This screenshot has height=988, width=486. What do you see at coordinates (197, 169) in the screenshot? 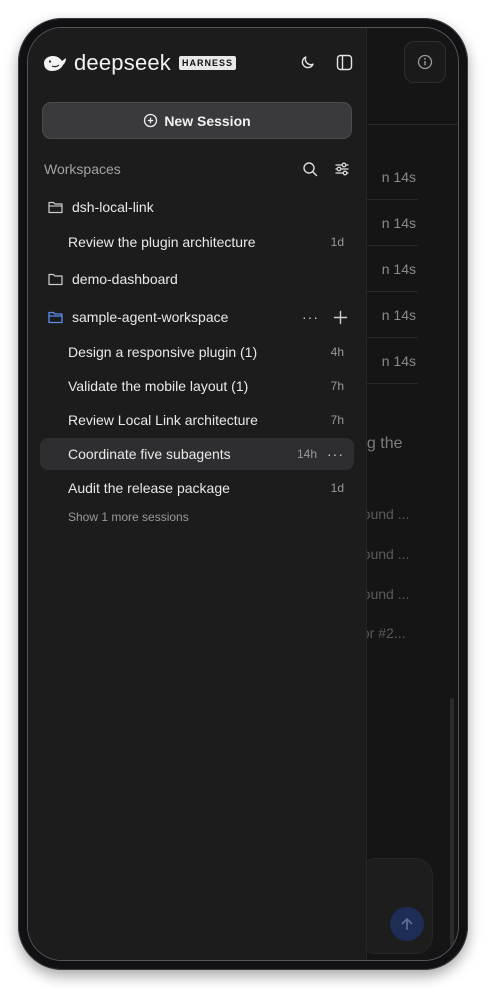
I see `workspaces-header: Workspaces` at bounding box center [197, 169].